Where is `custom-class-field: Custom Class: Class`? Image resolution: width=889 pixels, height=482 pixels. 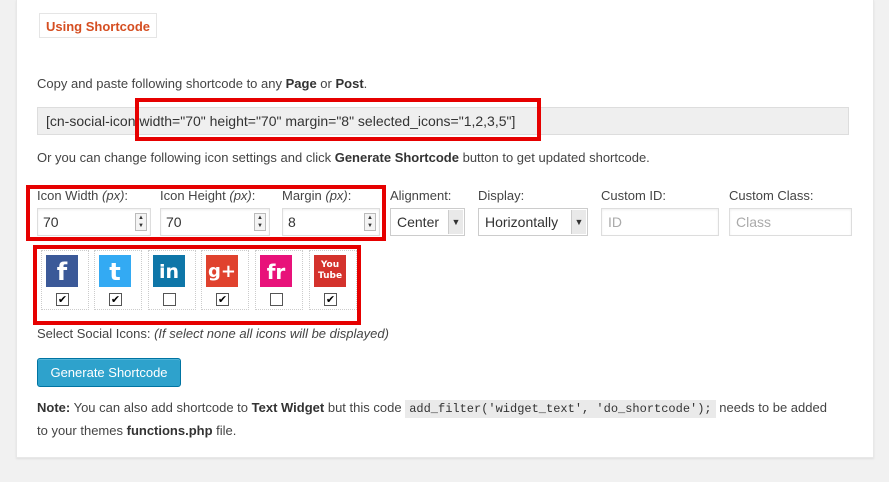
custom-class-field: Custom Class: Class is located at coordinates (790, 212).